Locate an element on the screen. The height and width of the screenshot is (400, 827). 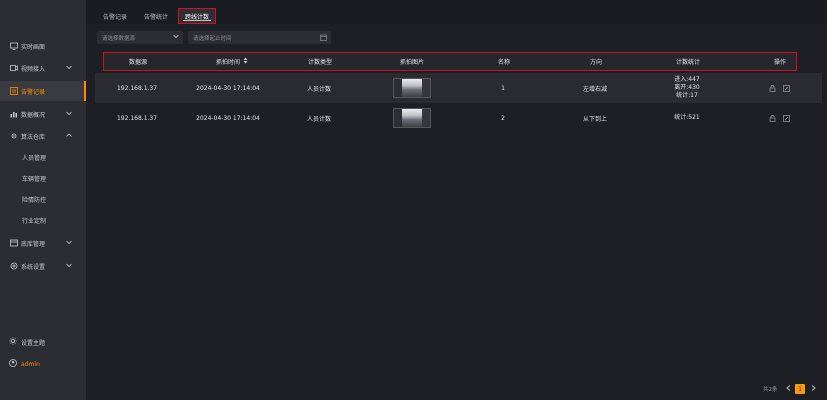
sidebar-subitem-label: 险情防控 is located at coordinates (34, 200).